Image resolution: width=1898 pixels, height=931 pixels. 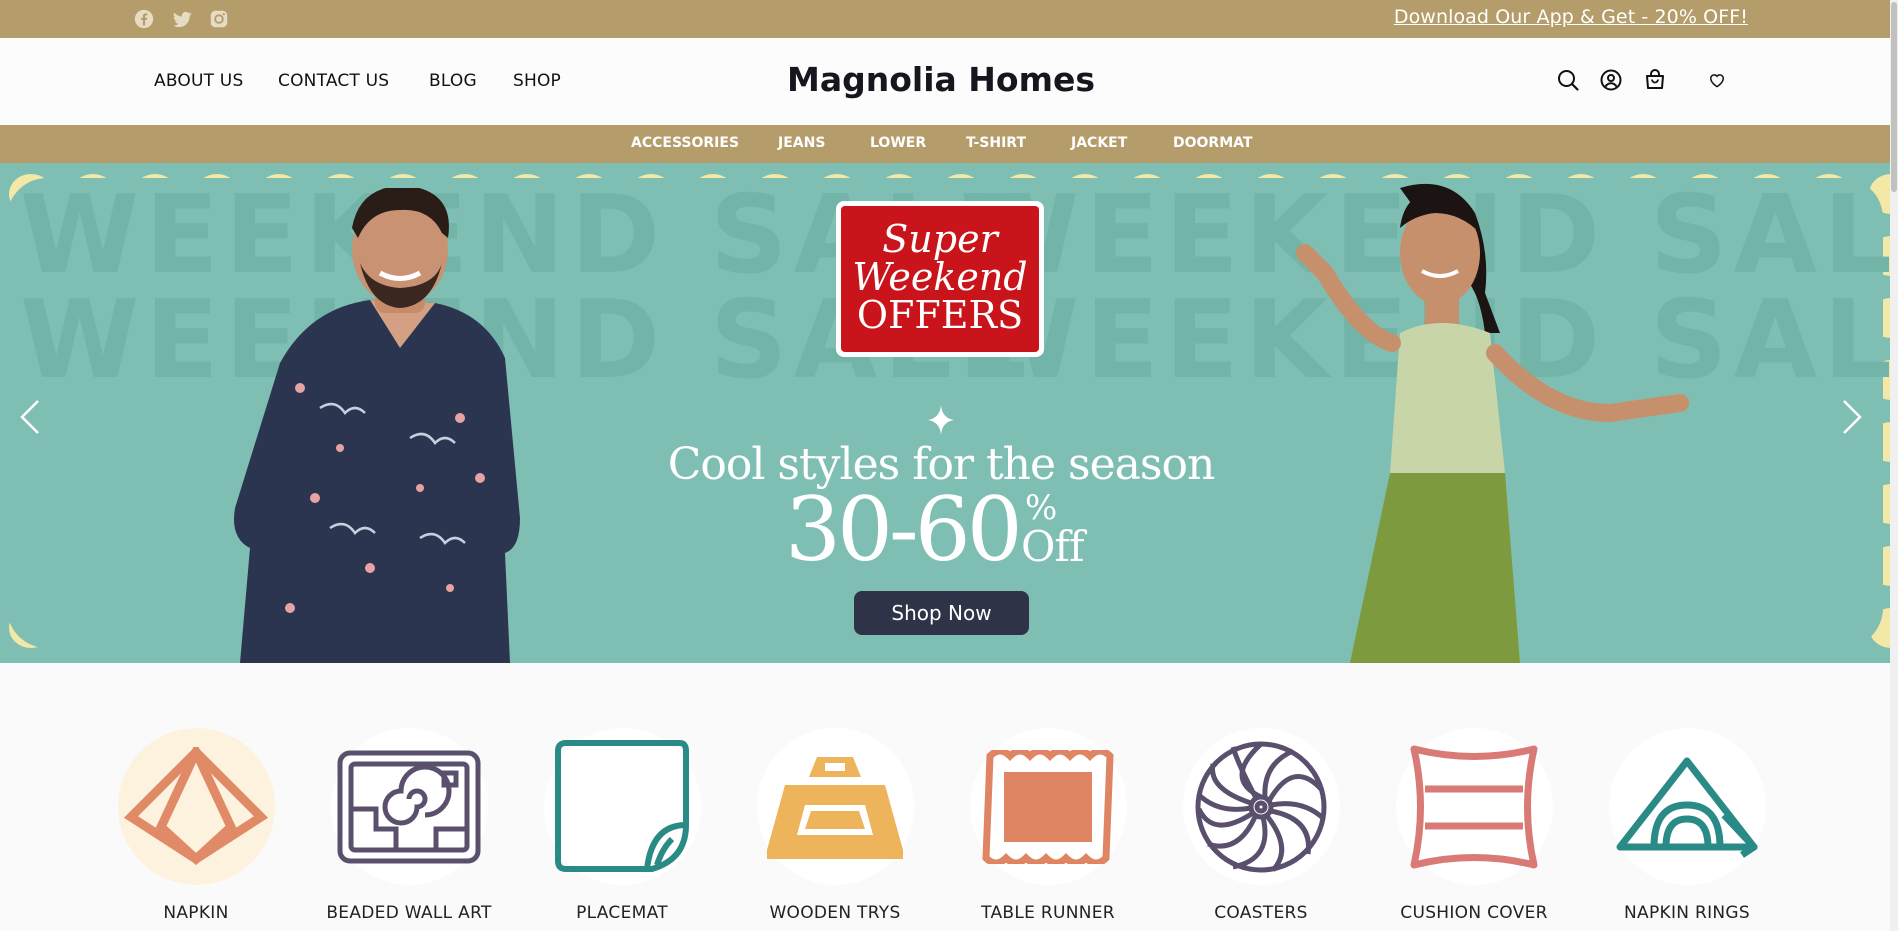 I want to click on tray-icon, so click(x=835, y=807).